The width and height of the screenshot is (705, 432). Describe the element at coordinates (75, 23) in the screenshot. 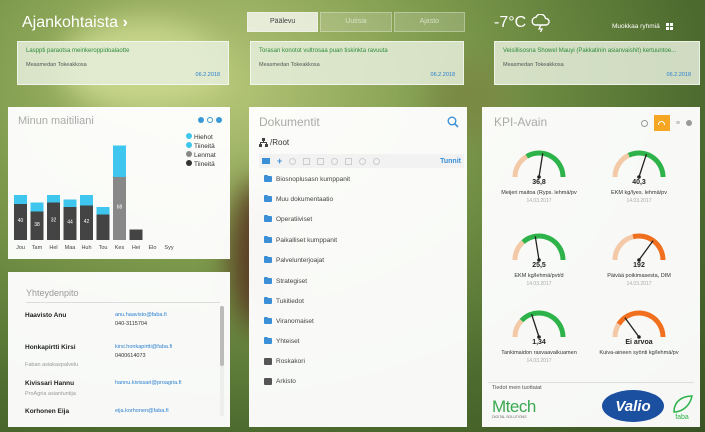

I see `news-header: Ajankohtaista ›` at that location.